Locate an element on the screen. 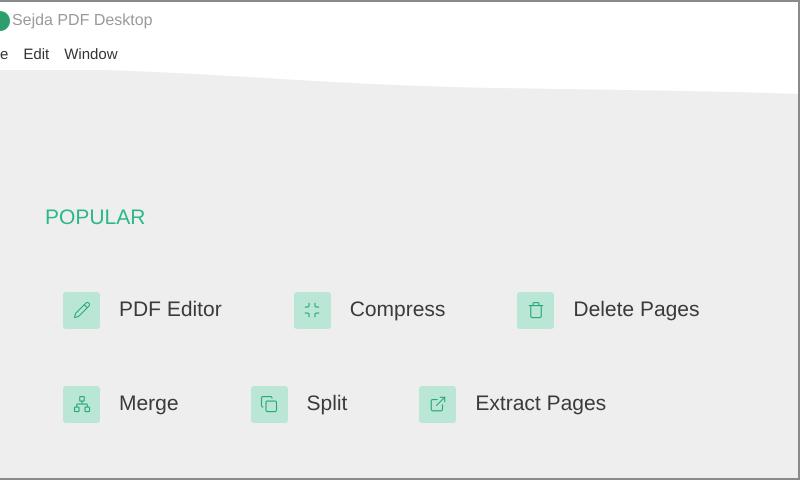 This screenshot has width=800, height=480. trash-icon is located at coordinates (535, 310).